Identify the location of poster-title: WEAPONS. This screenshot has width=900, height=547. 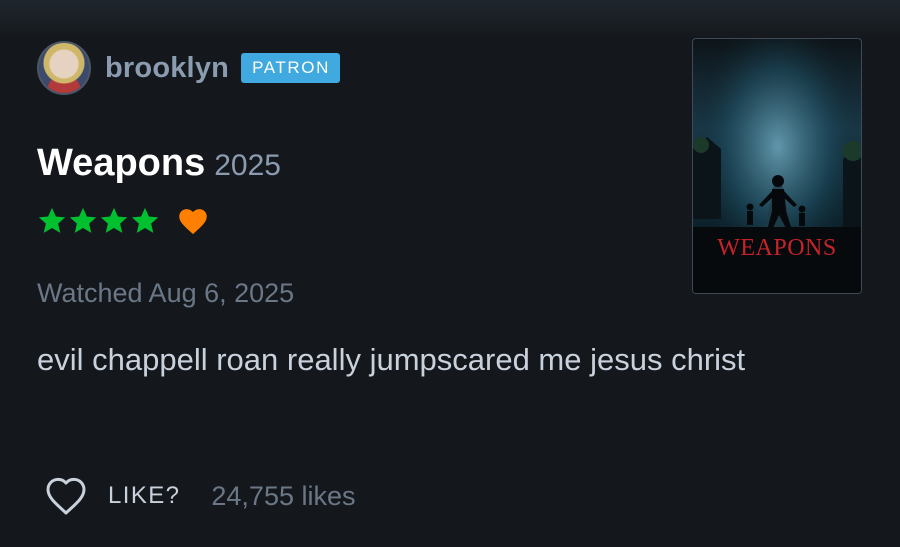
(777, 248).